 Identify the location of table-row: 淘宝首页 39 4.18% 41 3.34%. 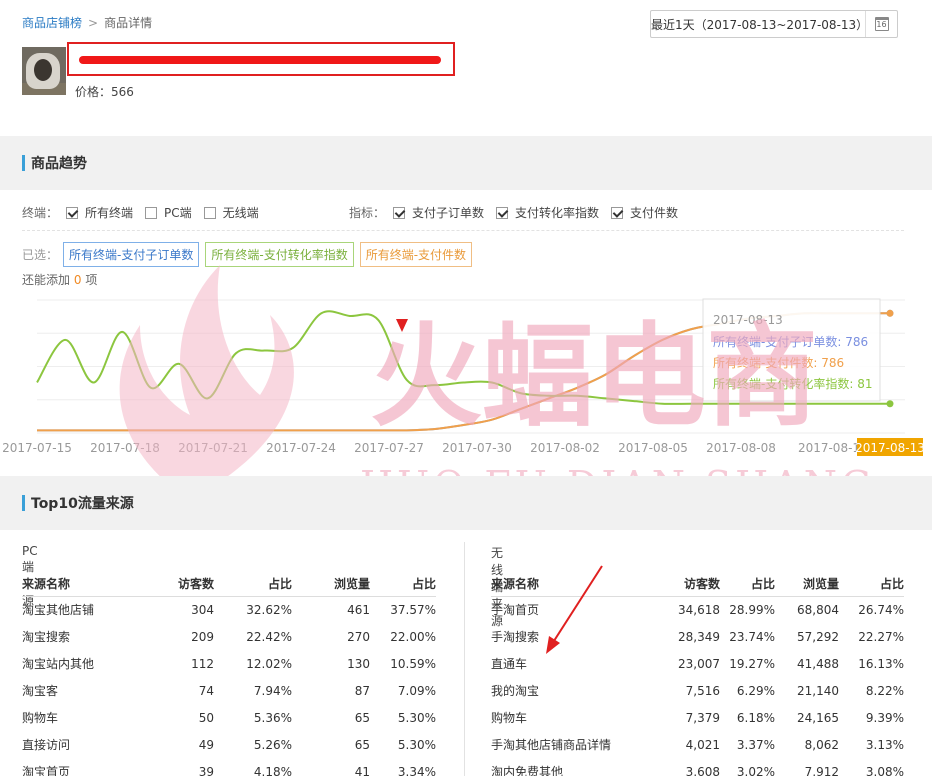
(229, 767).